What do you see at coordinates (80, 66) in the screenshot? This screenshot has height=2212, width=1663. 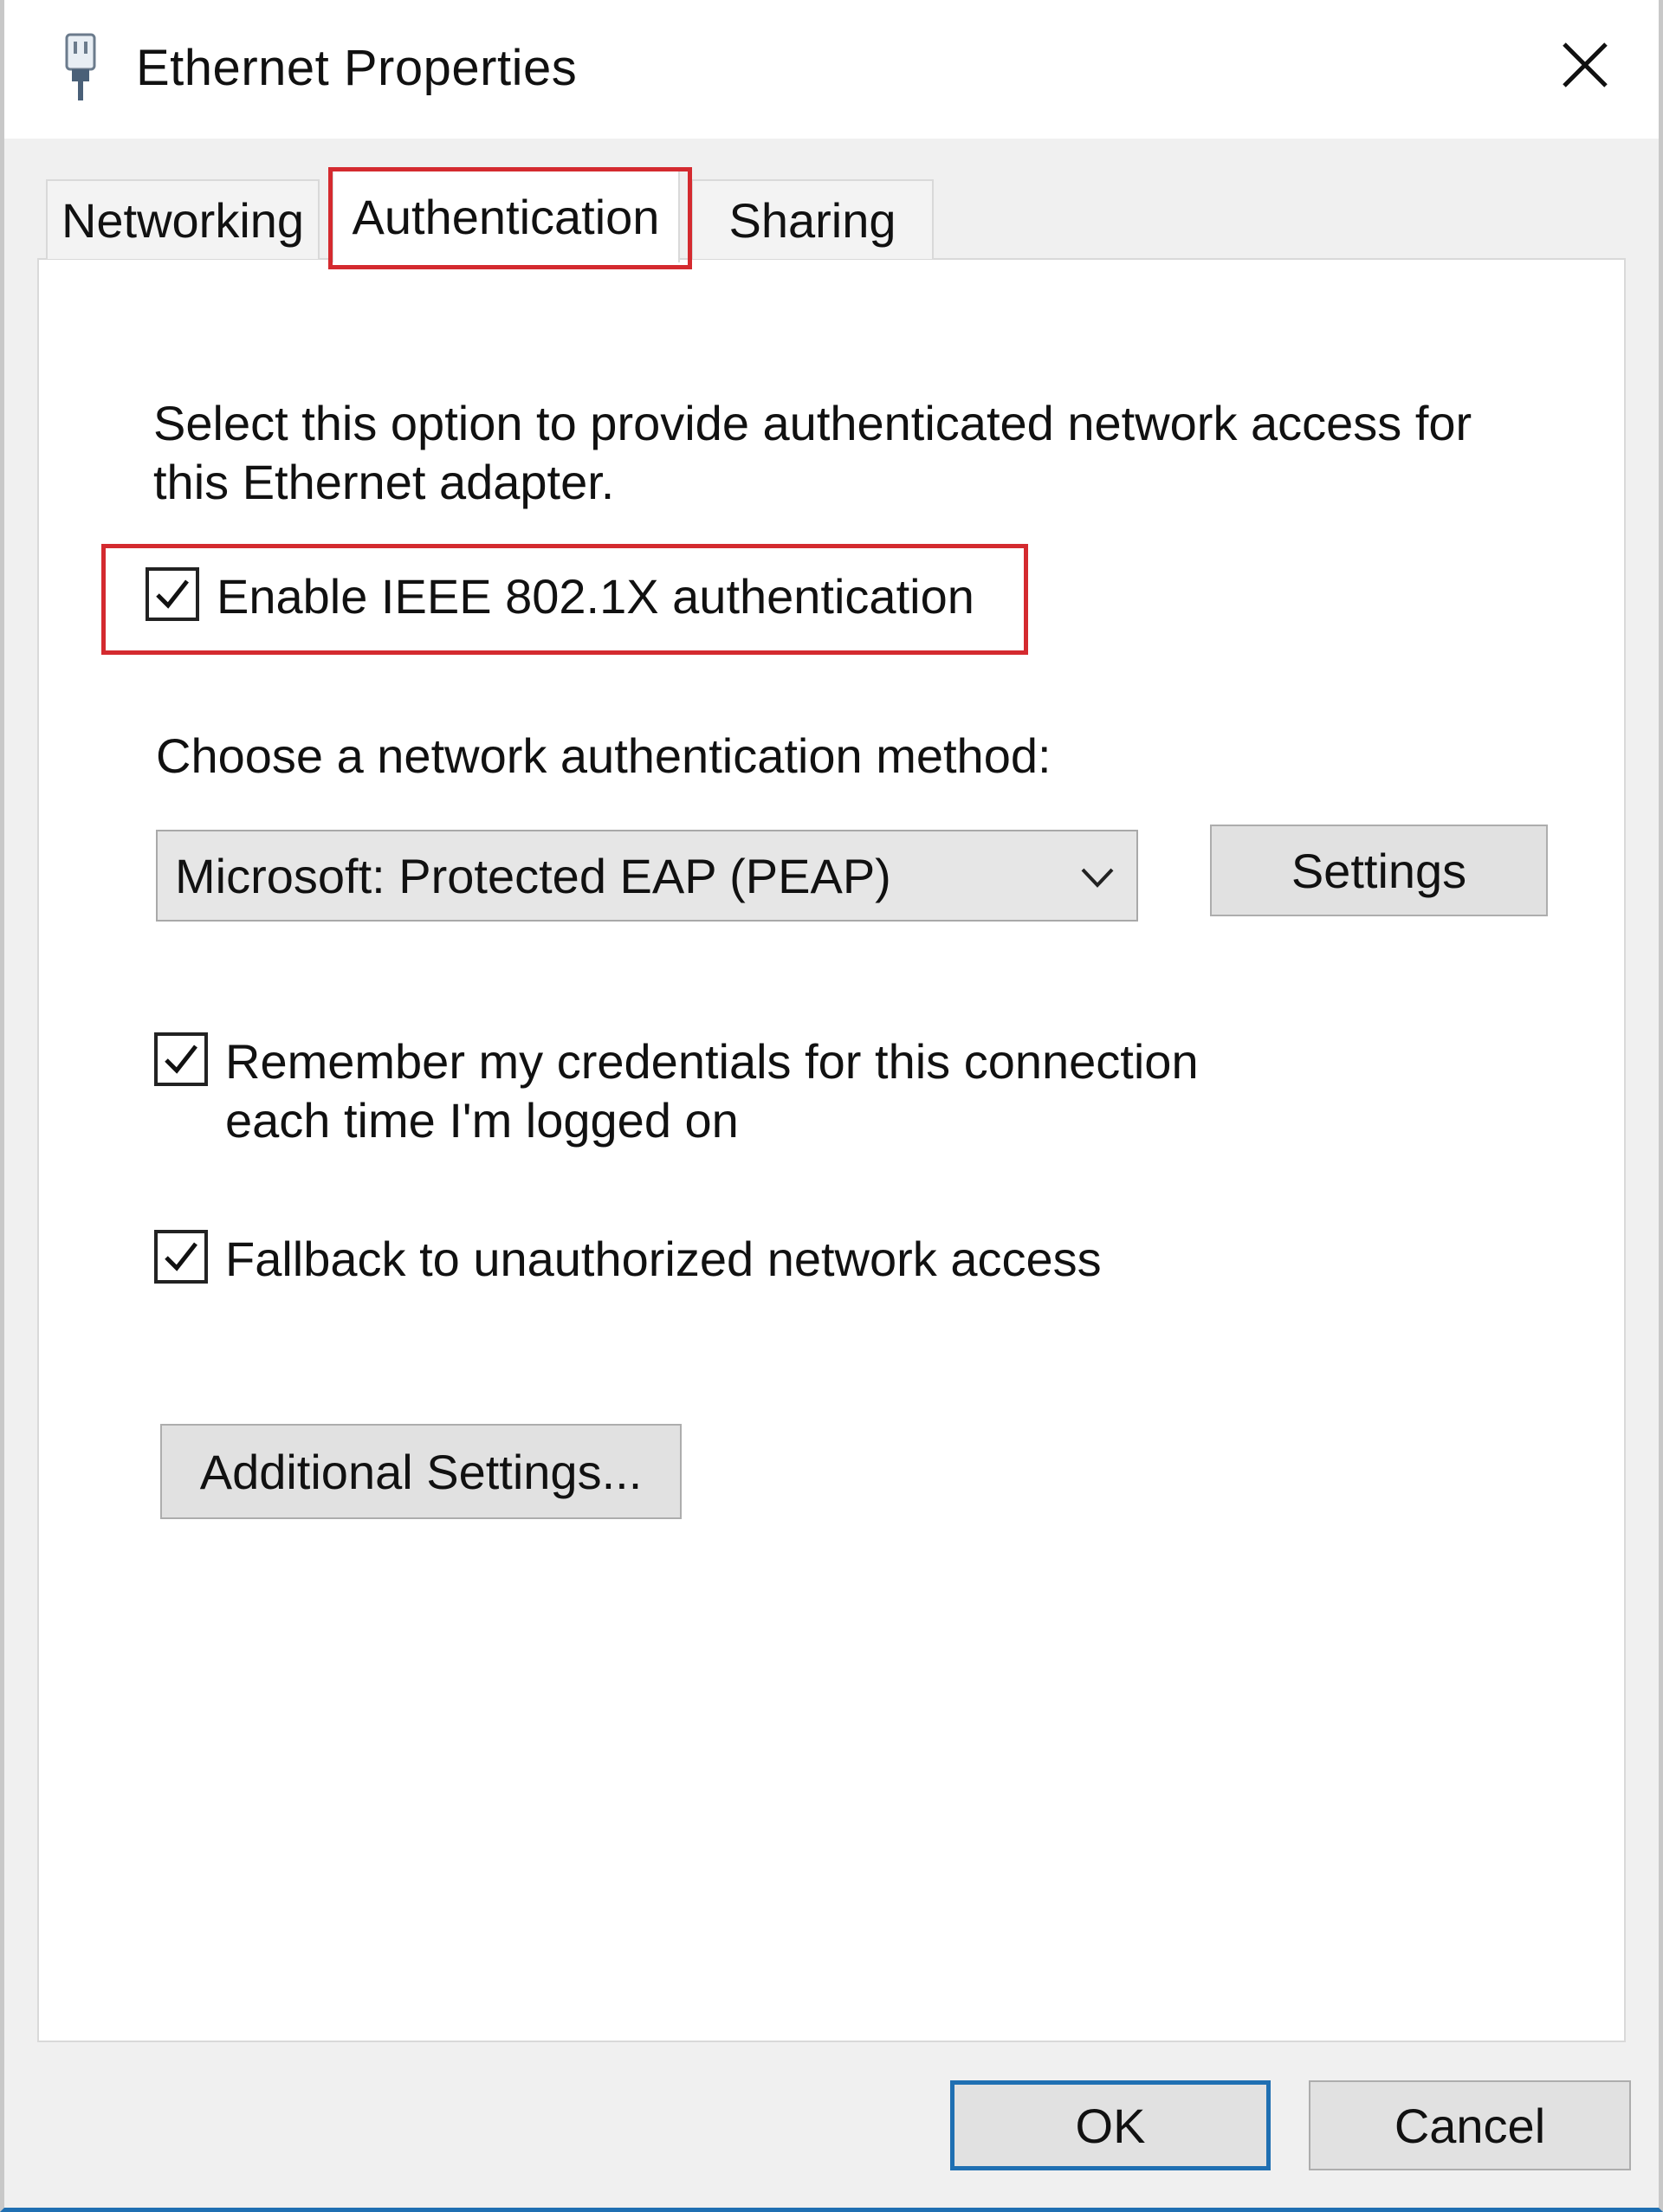 I see `network-adapter-icon` at bounding box center [80, 66].